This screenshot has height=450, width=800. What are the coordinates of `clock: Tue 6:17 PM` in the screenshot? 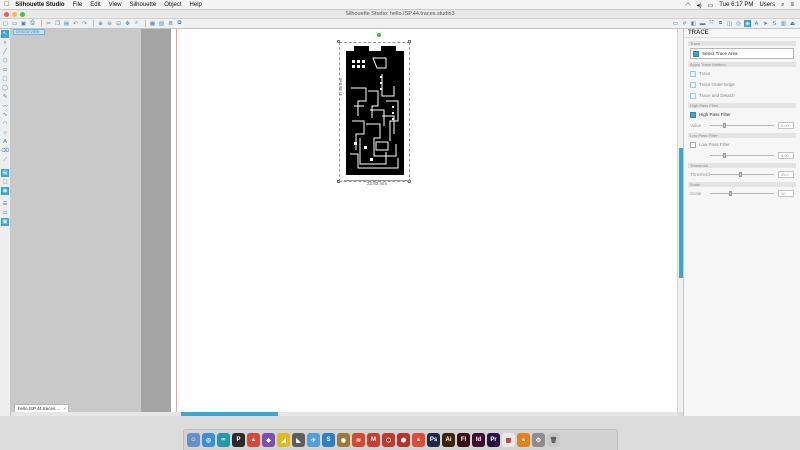 It's located at (736, 5).